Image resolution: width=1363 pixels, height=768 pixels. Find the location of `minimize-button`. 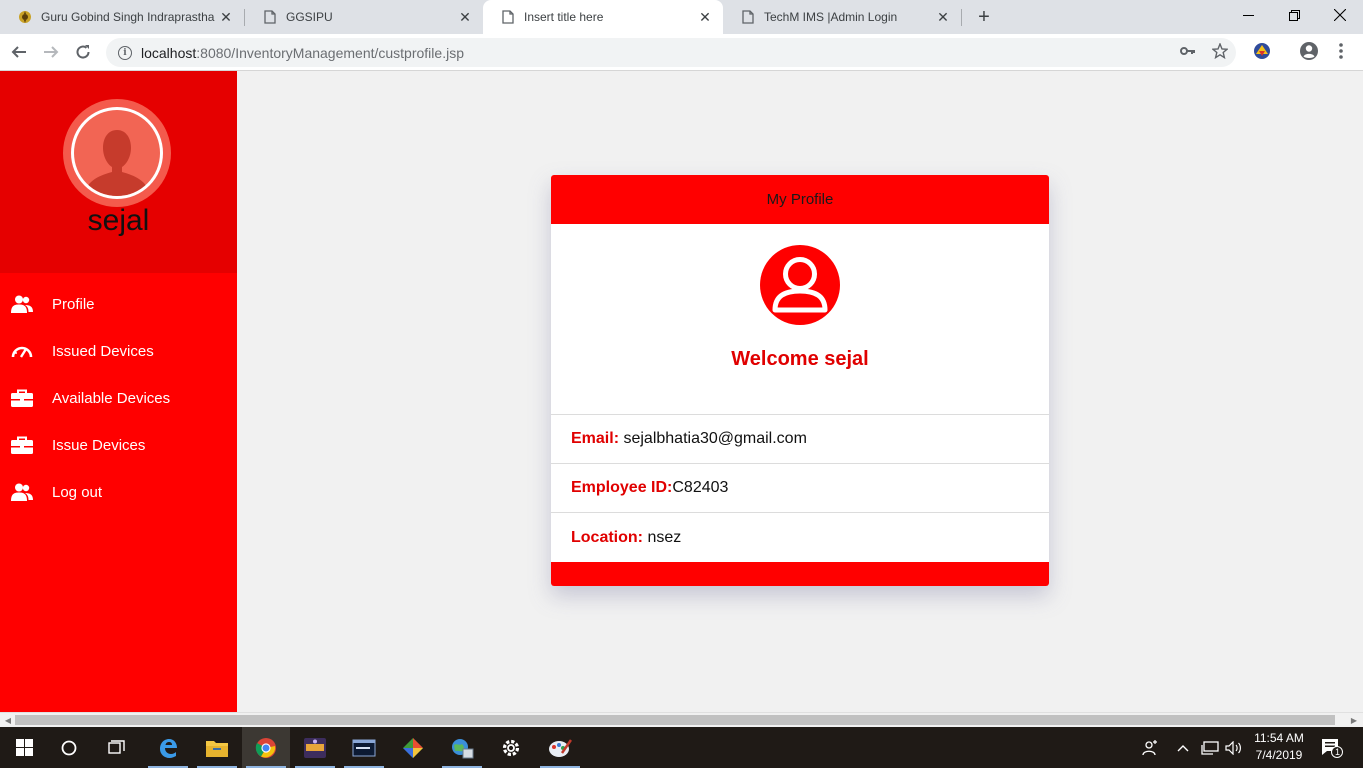

minimize-button is located at coordinates (1248, 15).